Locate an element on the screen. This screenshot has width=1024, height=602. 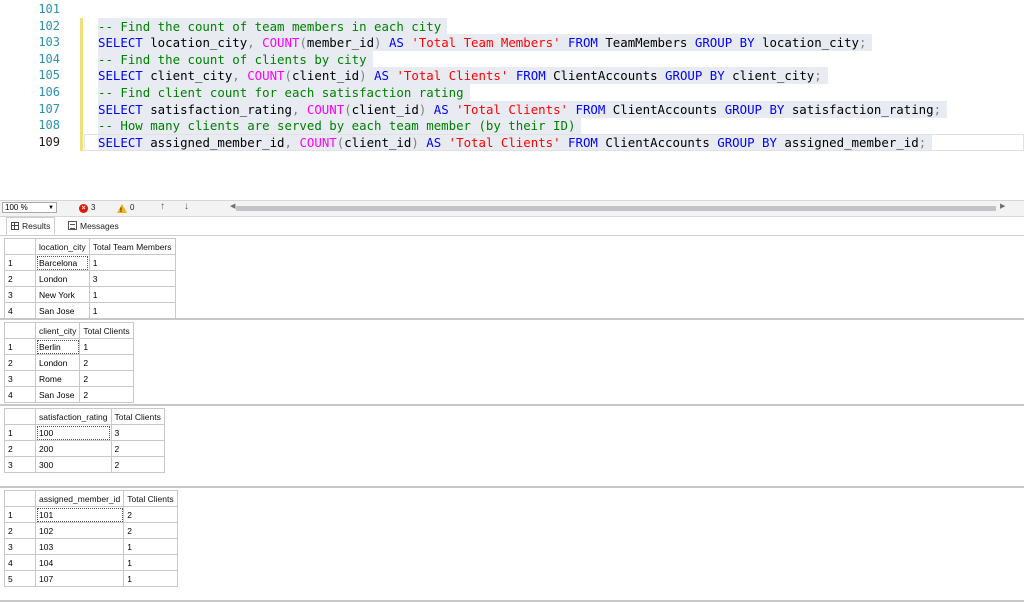
table-row: 1 100 3 is located at coordinates (84, 432).